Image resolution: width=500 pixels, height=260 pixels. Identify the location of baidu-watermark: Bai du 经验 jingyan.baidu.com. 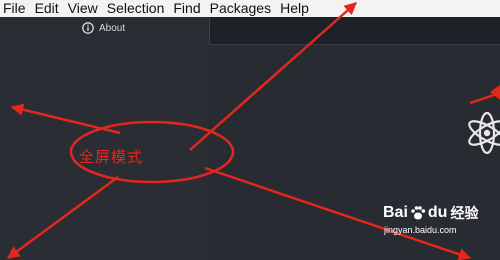
(430, 219).